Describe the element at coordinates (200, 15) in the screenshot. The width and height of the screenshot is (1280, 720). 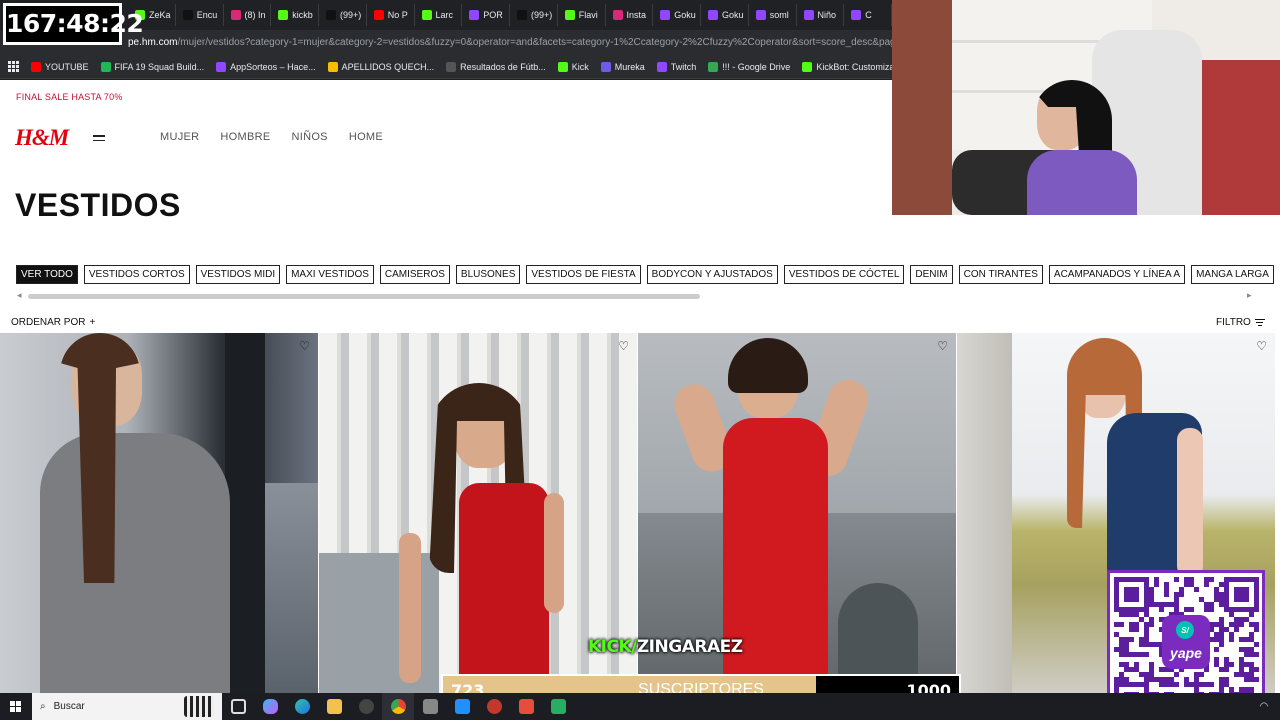
I see `browser-tab: Encu` at that location.